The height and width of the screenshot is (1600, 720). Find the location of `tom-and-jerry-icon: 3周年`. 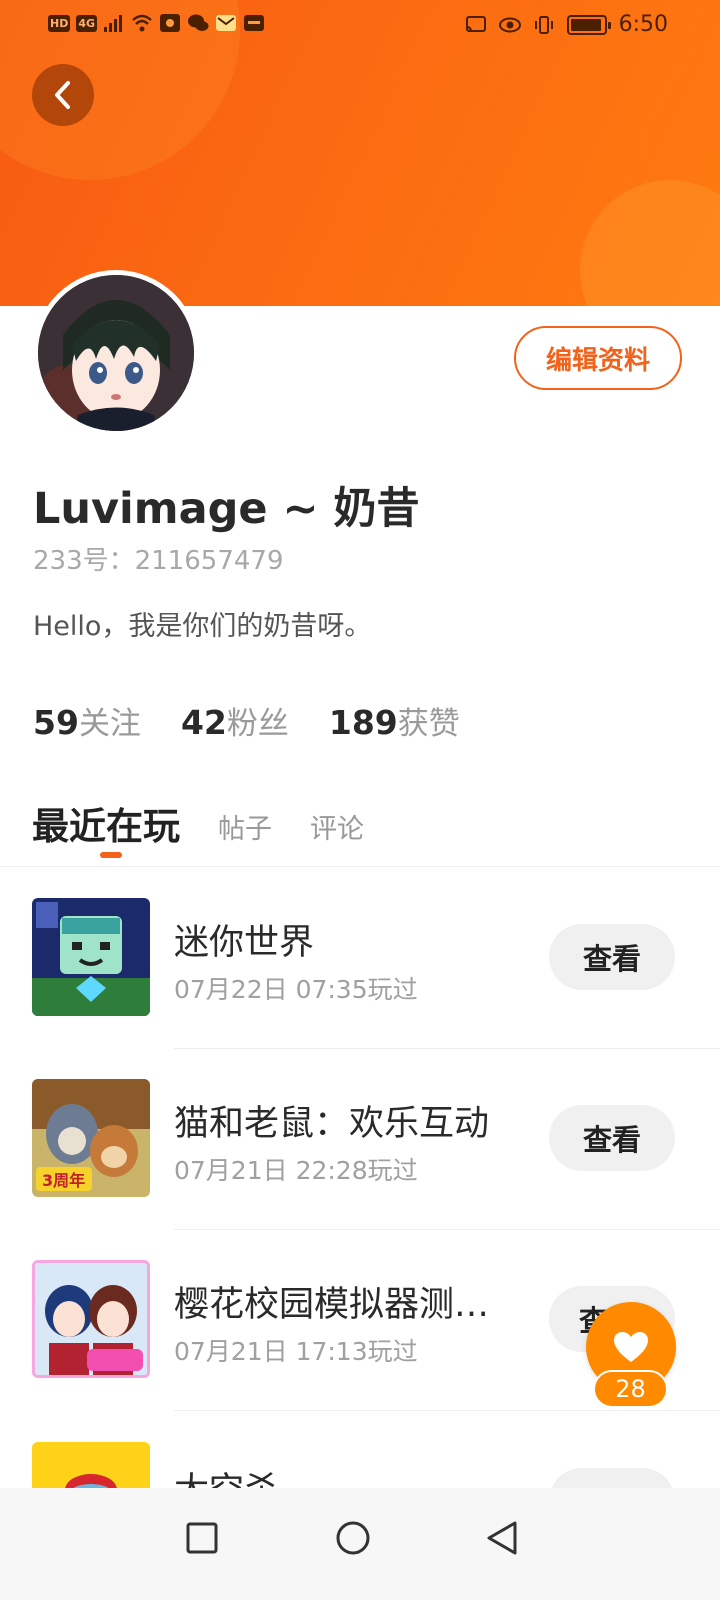

tom-and-jerry-icon: 3周年 is located at coordinates (91, 1138).